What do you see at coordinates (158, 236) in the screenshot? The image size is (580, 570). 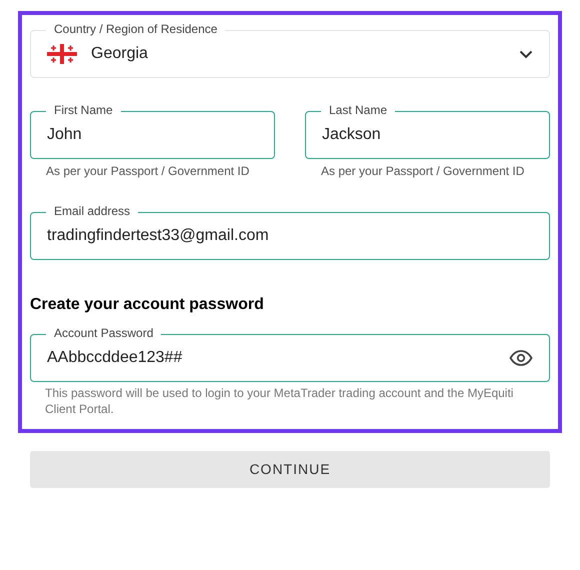 I see `field-value: tradingfindertest33@gmail.com` at bounding box center [158, 236].